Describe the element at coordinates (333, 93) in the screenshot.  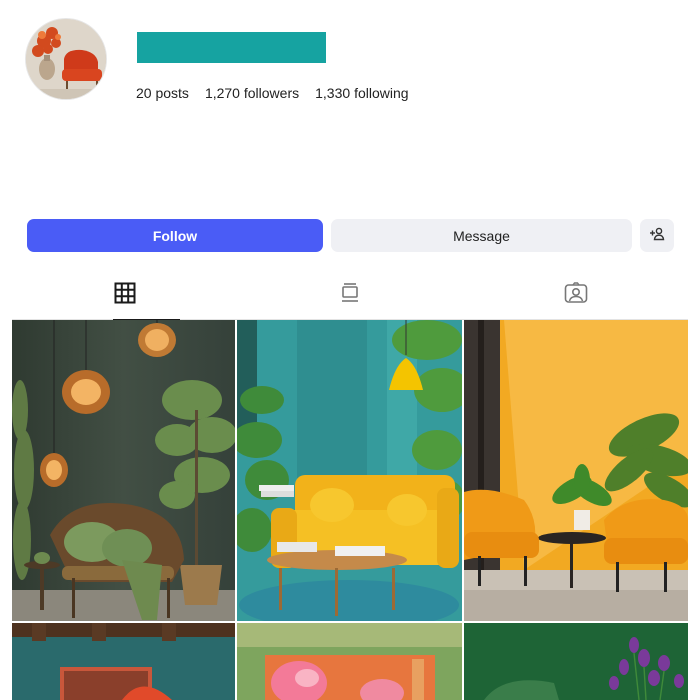
I see `following-number: 1,330` at that location.